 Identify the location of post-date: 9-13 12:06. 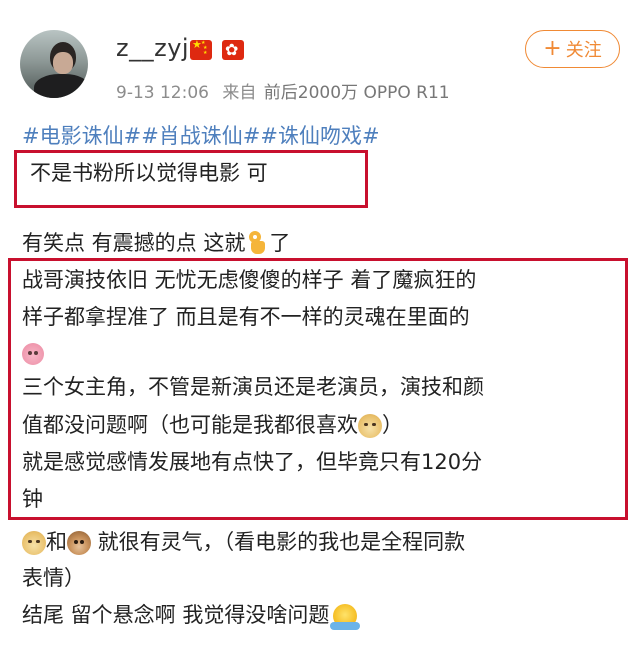
(162, 93).